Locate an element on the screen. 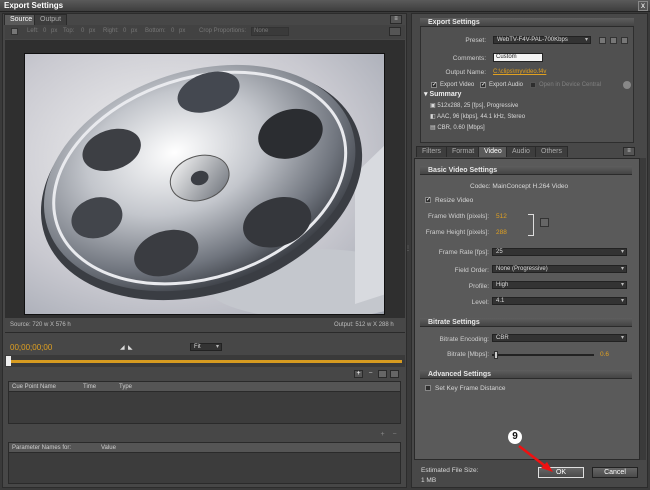 This screenshot has width=650, height=490. frame-width-label: Frame Width [pixels]: is located at coordinates (458, 216).